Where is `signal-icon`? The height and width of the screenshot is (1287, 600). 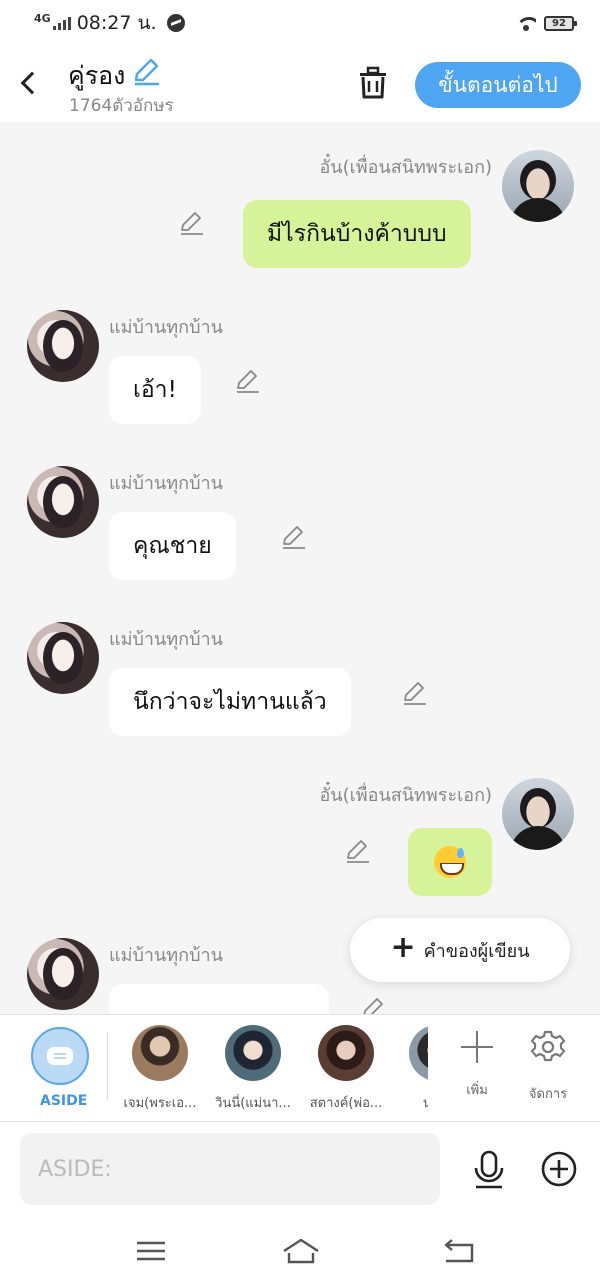
signal-icon is located at coordinates (61, 23).